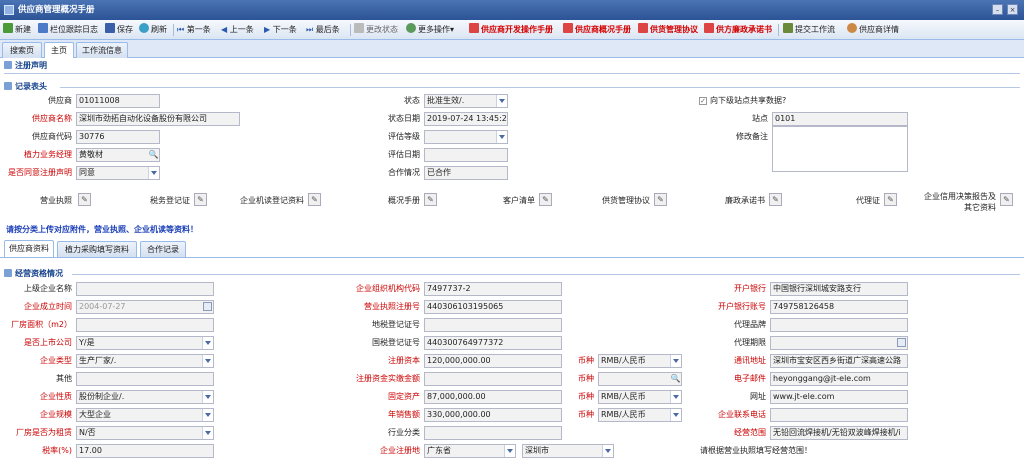 The height and width of the screenshot is (471, 1024). Describe the element at coordinates (145, 289) in the screenshot. I see `parent-field` at that location.